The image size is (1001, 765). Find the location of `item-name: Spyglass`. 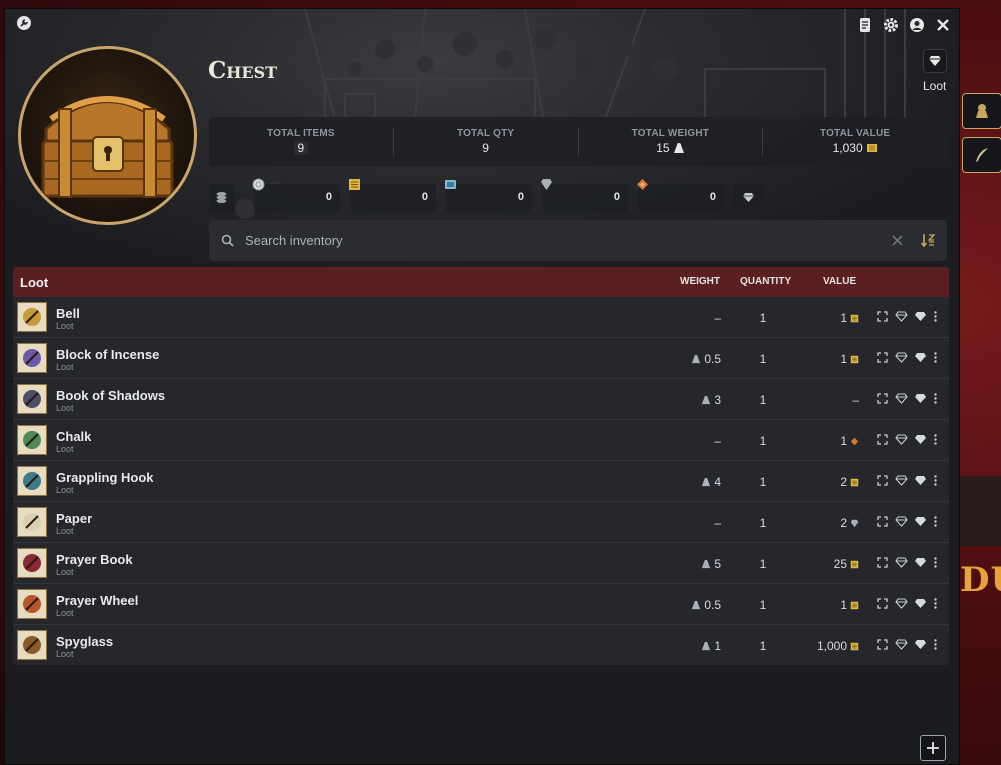

item-name: Spyglass is located at coordinates (84, 641).